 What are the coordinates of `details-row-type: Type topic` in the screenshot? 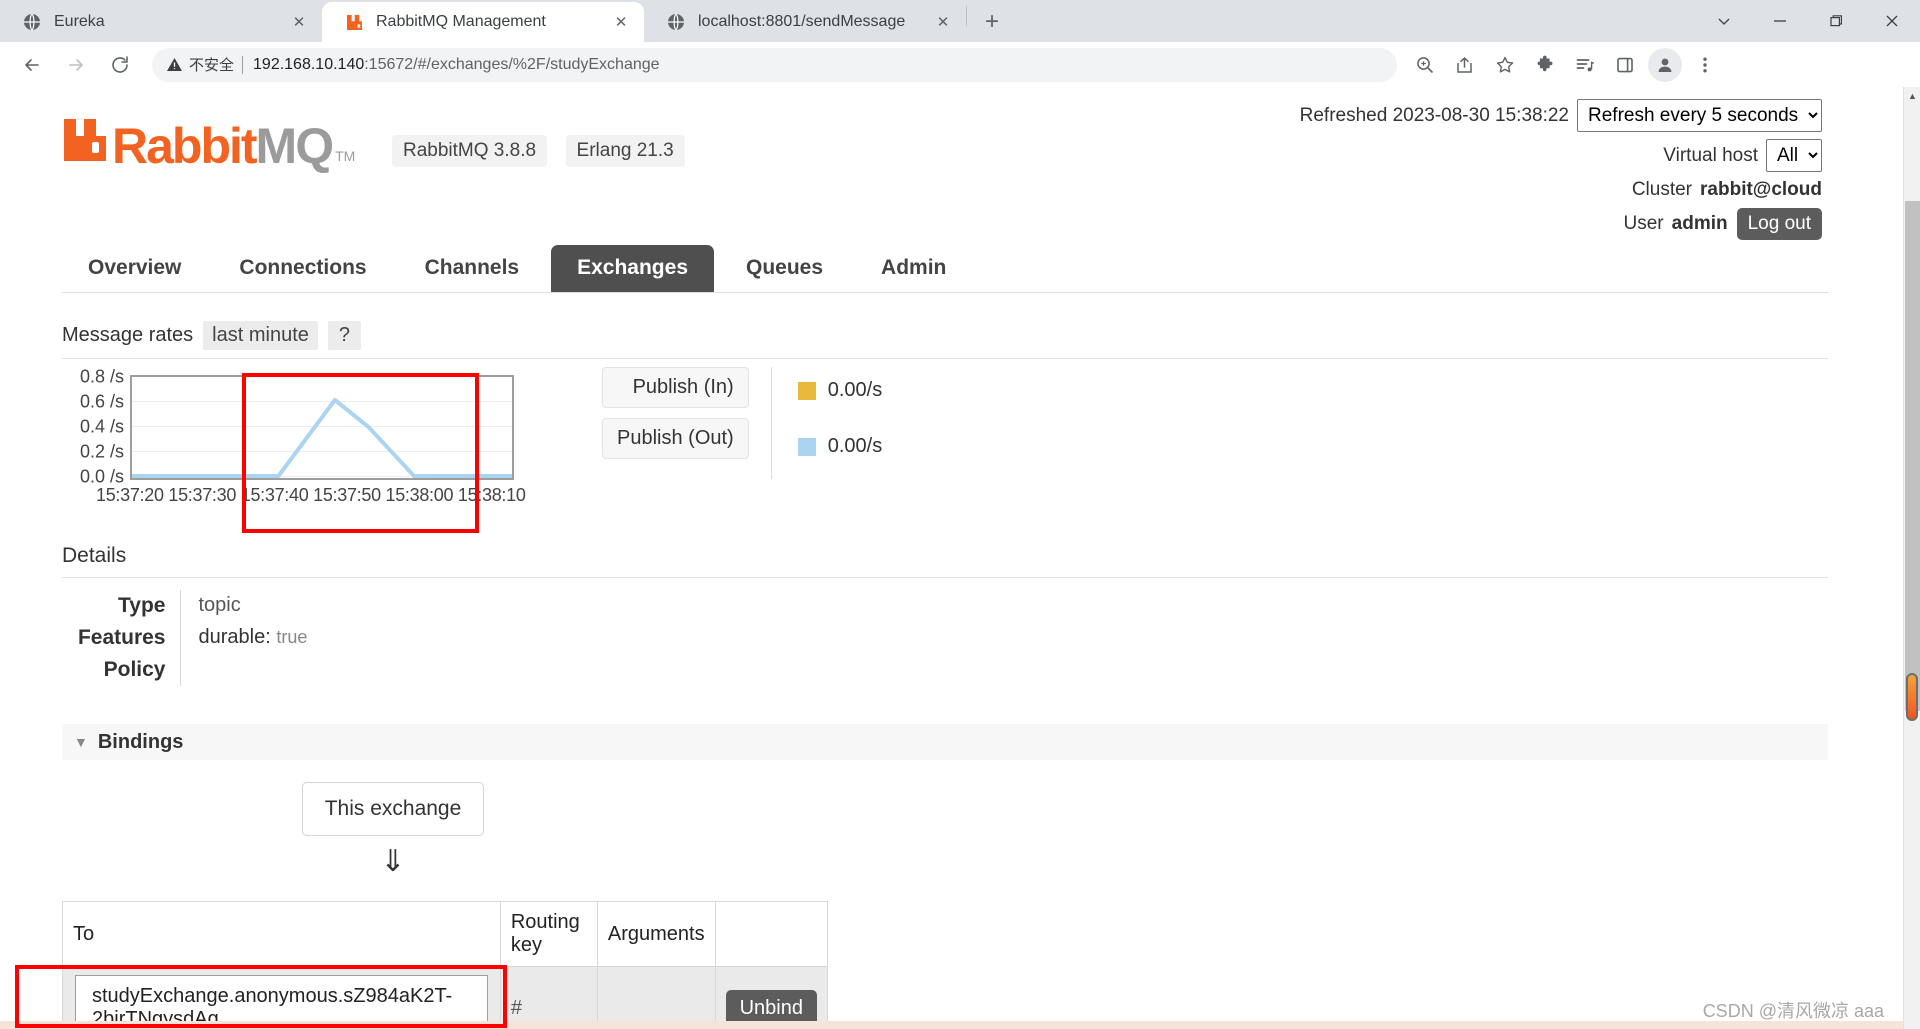 It's located at (184, 606).